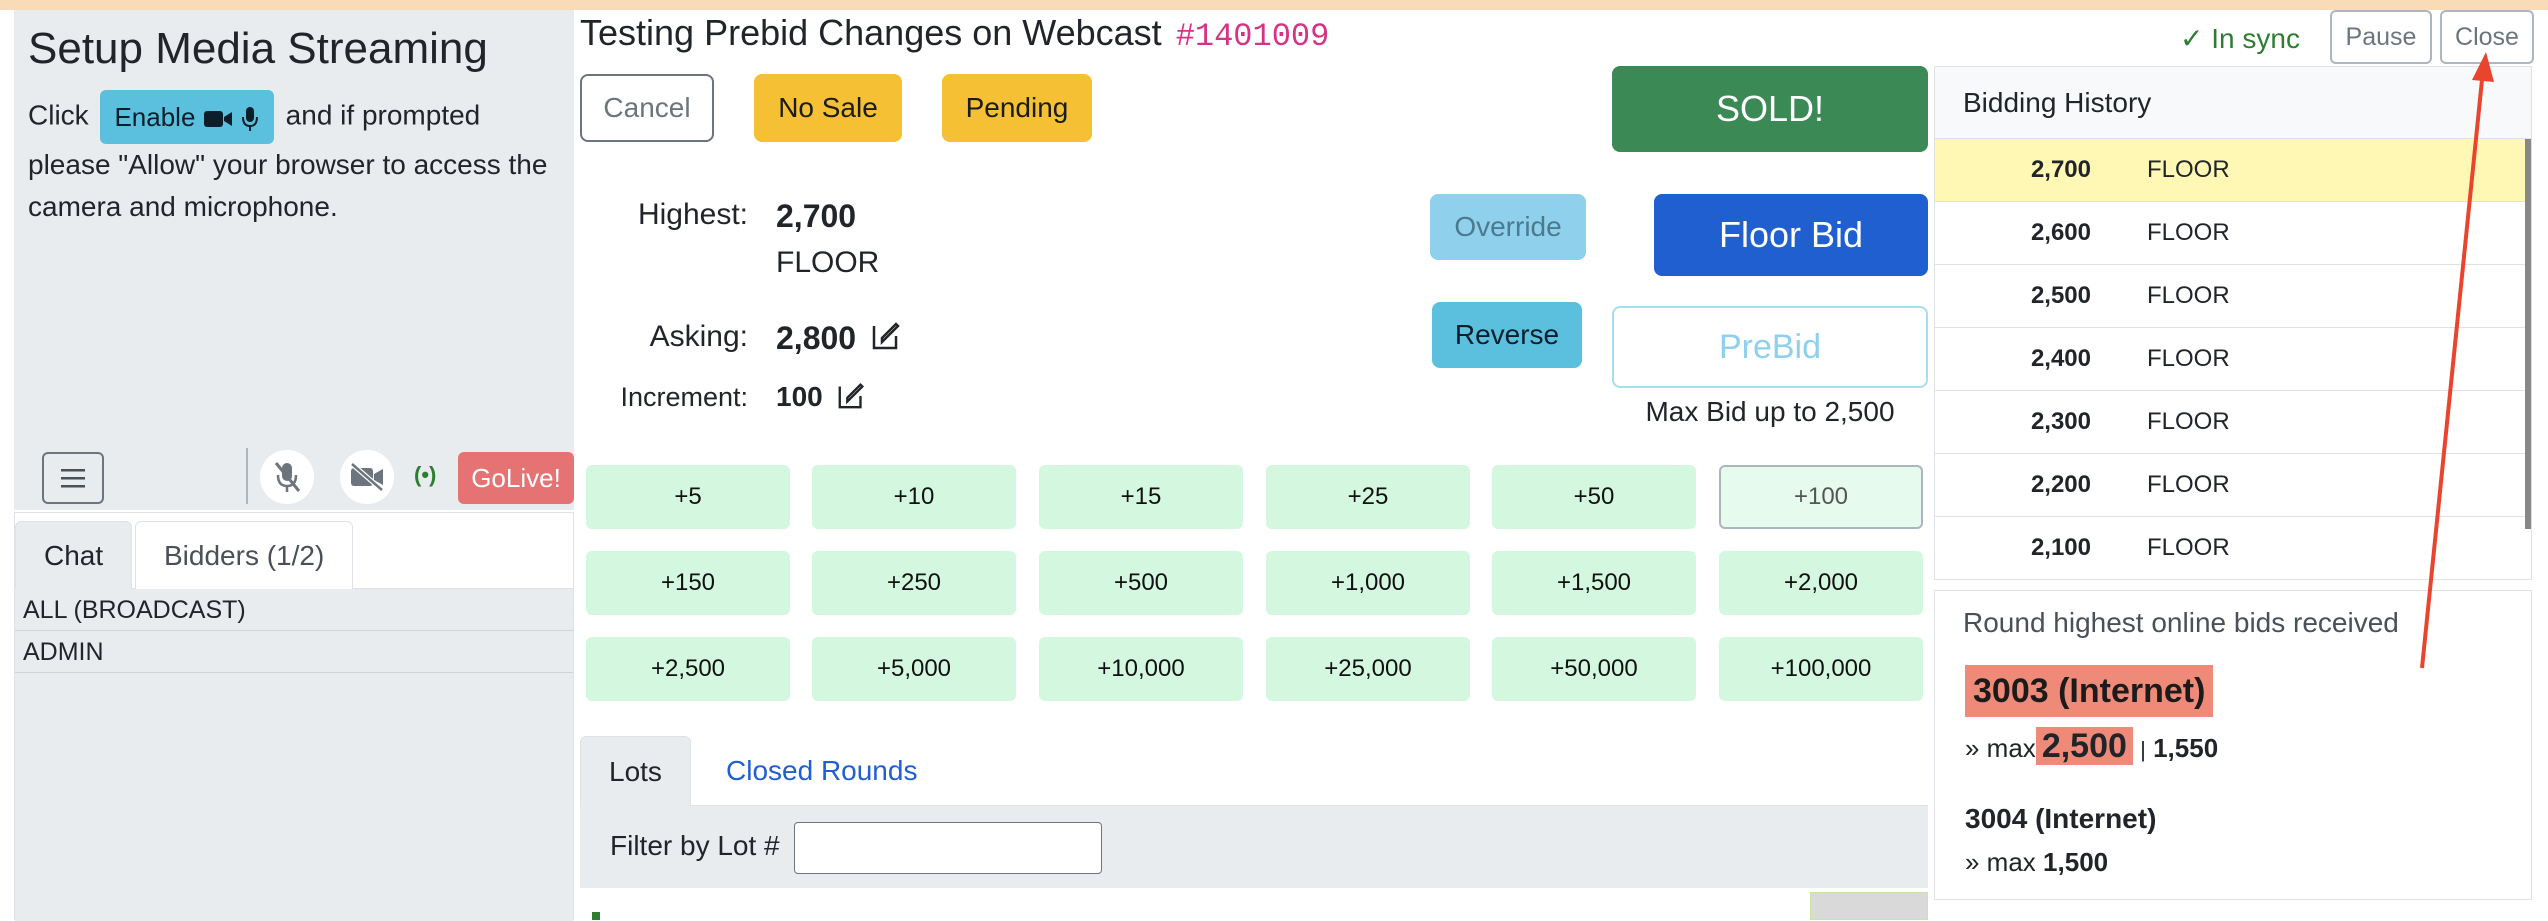 The image size is (2548, 921). I want to click on tab-lots: Lots, so click(635, 771).